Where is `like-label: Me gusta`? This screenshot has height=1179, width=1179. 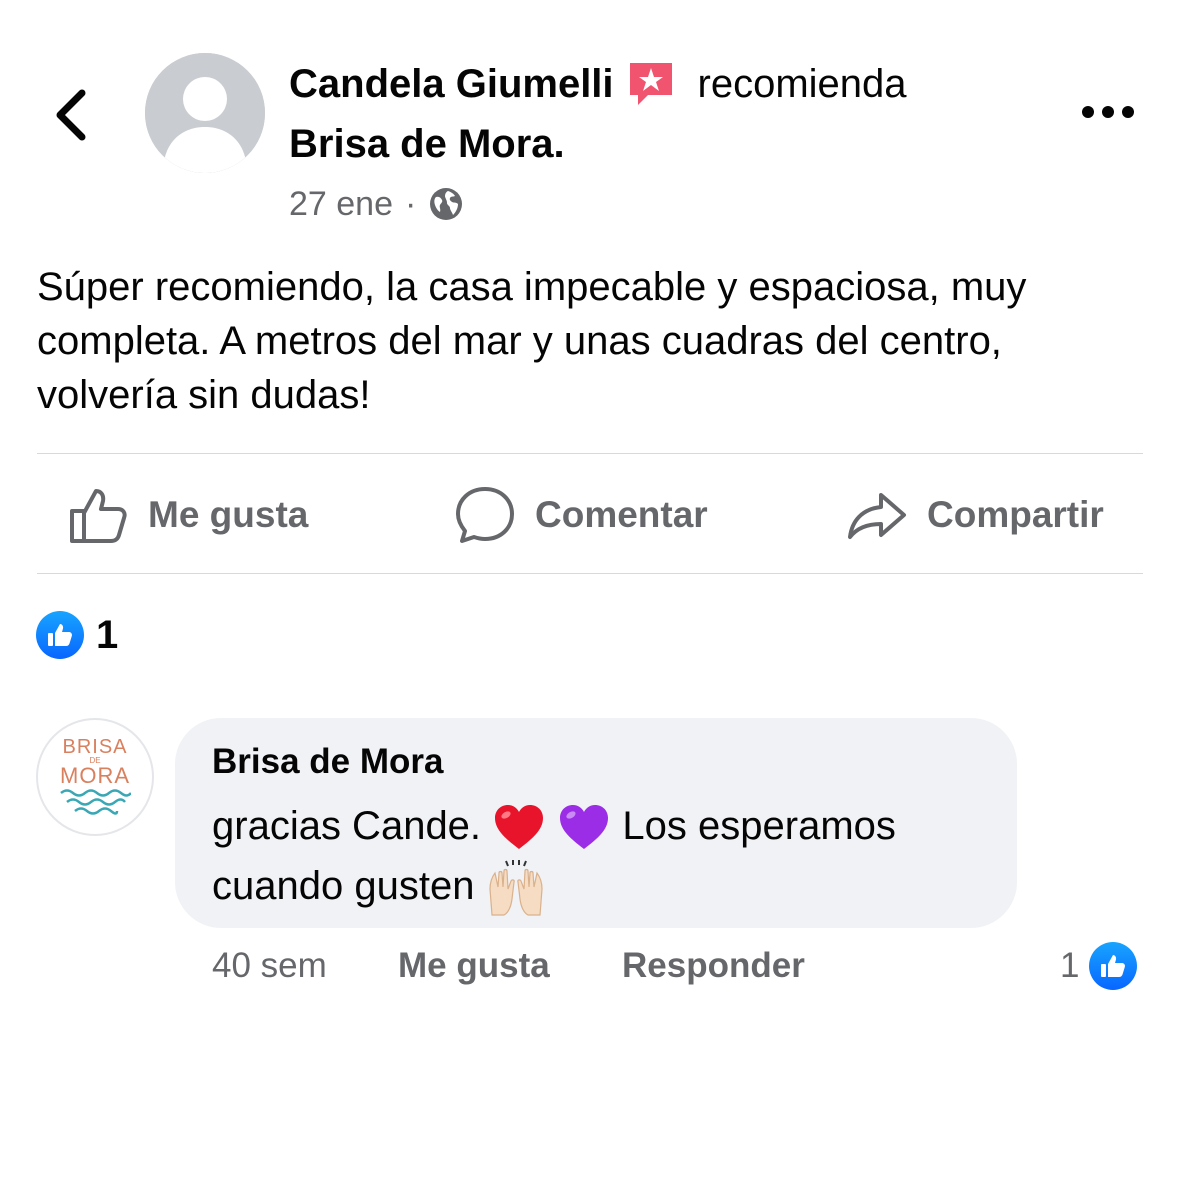
like-label: Me gusta is located at coordinates (228, 514).